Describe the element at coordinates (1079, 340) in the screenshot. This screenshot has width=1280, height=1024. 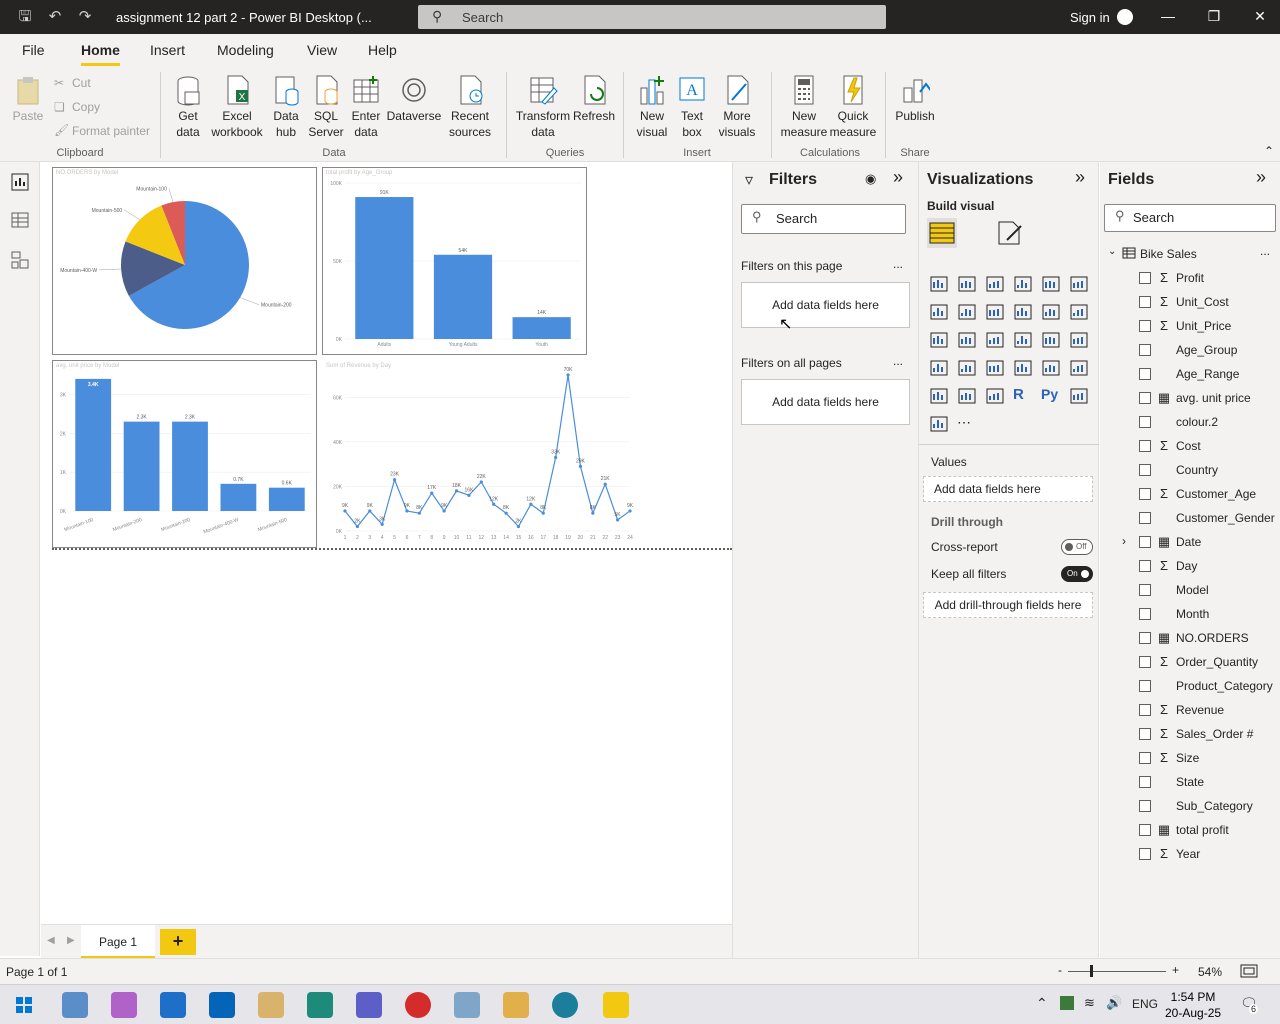
I see `treemap-icon` at that location.